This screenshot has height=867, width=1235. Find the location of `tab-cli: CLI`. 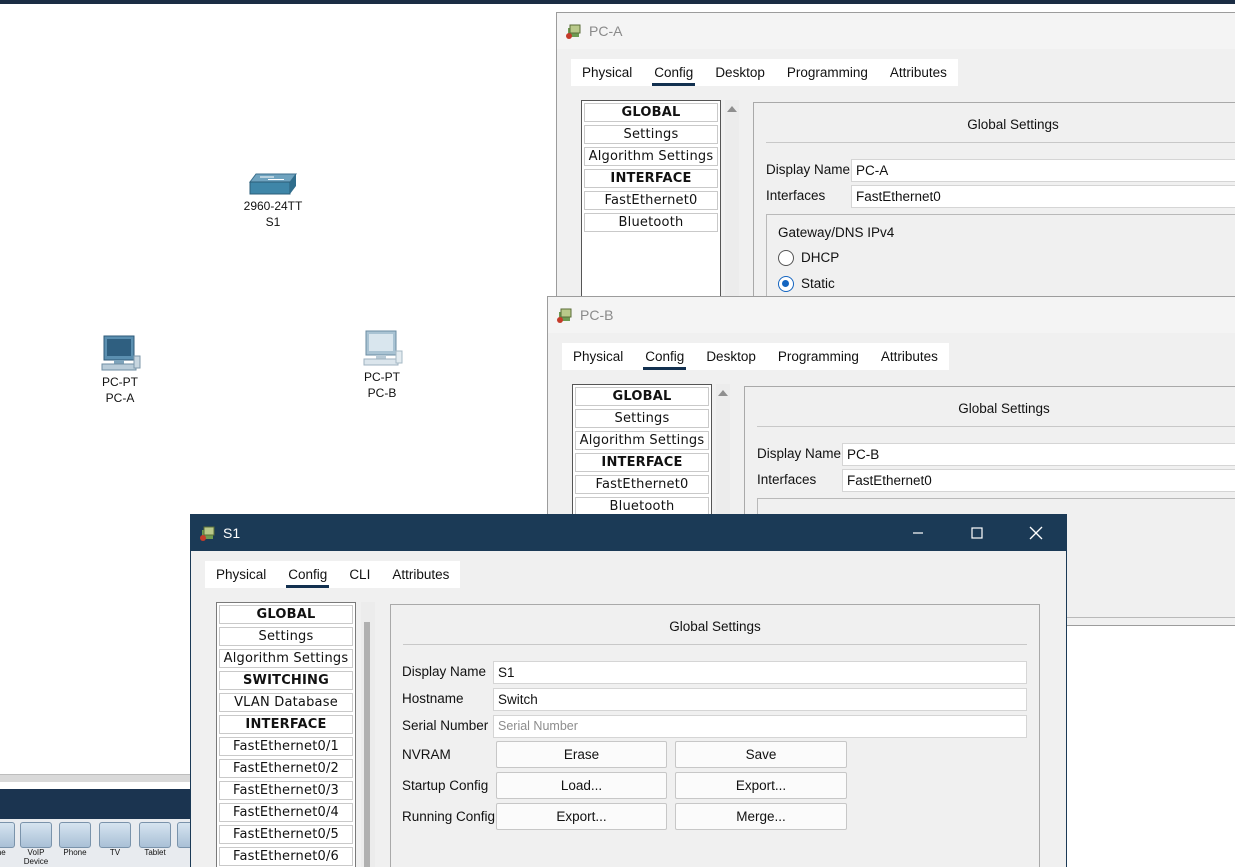

tab-cli: CLI is located at coordinates (359, 574).